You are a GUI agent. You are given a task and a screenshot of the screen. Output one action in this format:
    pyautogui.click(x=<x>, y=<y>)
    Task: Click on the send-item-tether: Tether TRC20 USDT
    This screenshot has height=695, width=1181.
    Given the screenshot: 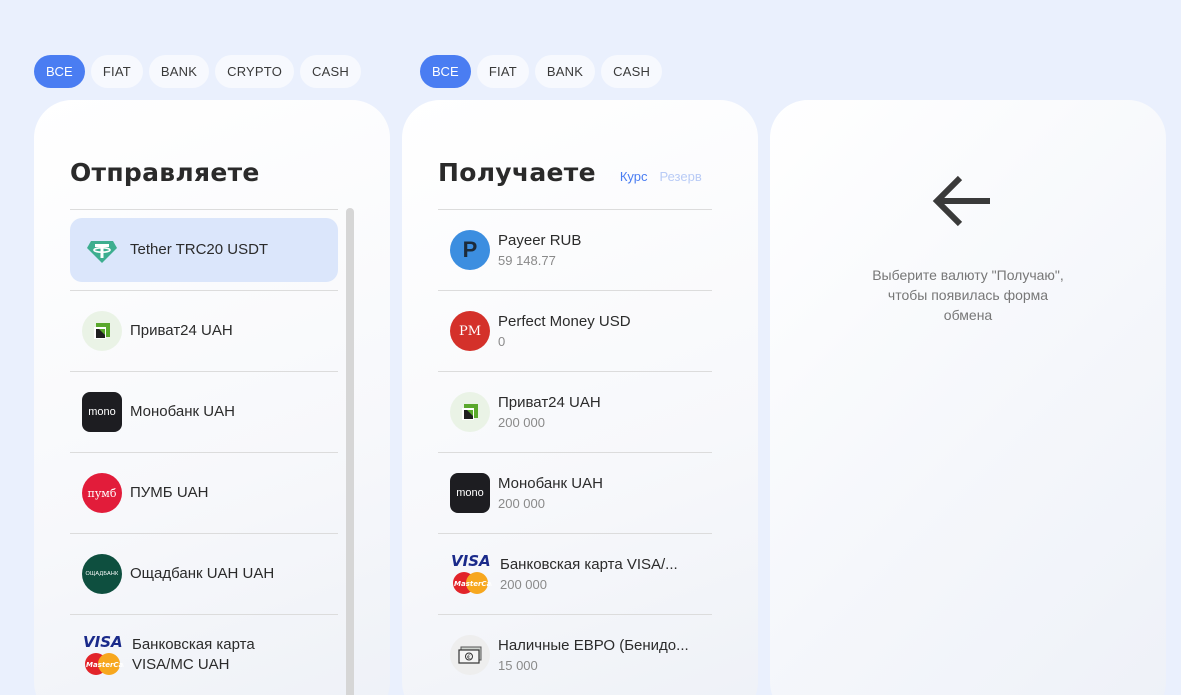 What is the action you would take?
    pyautogui.click(x=204, y=250)
    